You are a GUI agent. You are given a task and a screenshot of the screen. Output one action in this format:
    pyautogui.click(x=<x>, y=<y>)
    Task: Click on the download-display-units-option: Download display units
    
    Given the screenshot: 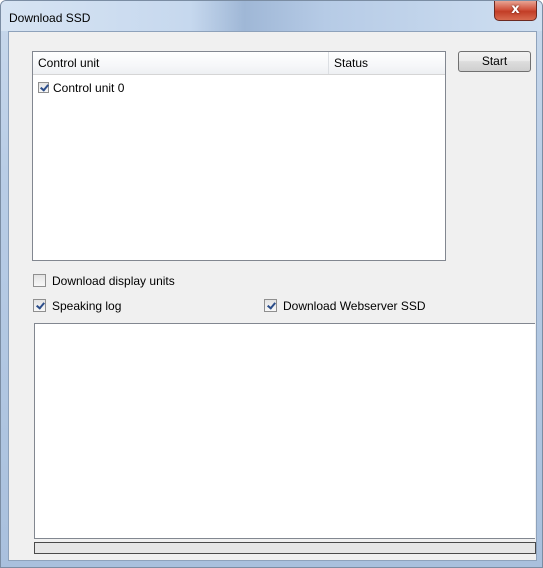 What is the action you would take?
    pyautogui.click(x=104, y=280)
    